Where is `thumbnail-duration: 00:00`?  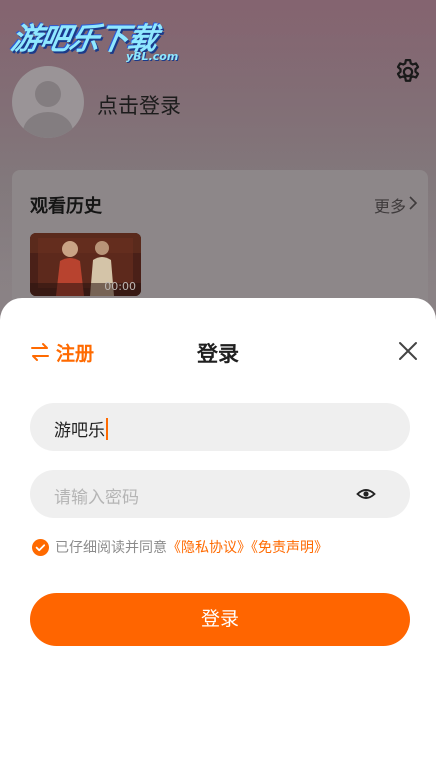
thumbnail-duration: 00:00 is located at coordinates (120, 286).